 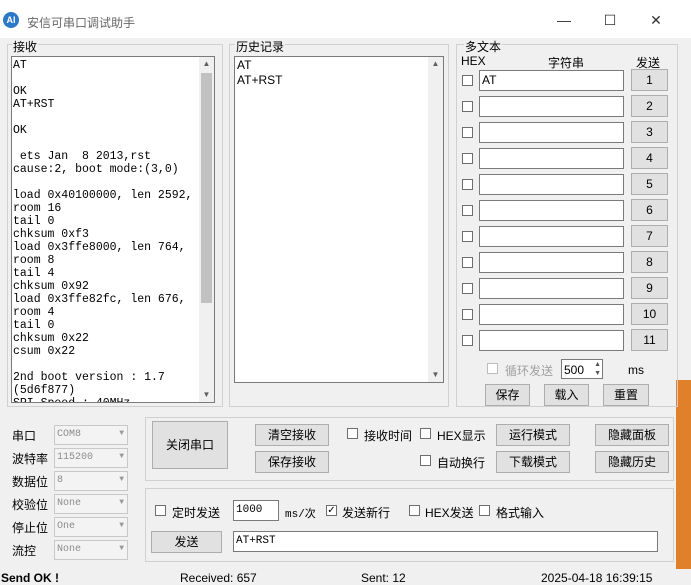 What do you see at coordinates (91, 550) in the screenshot?
I see `flow-control-select: None ▼` at bounding box center [91, 550].